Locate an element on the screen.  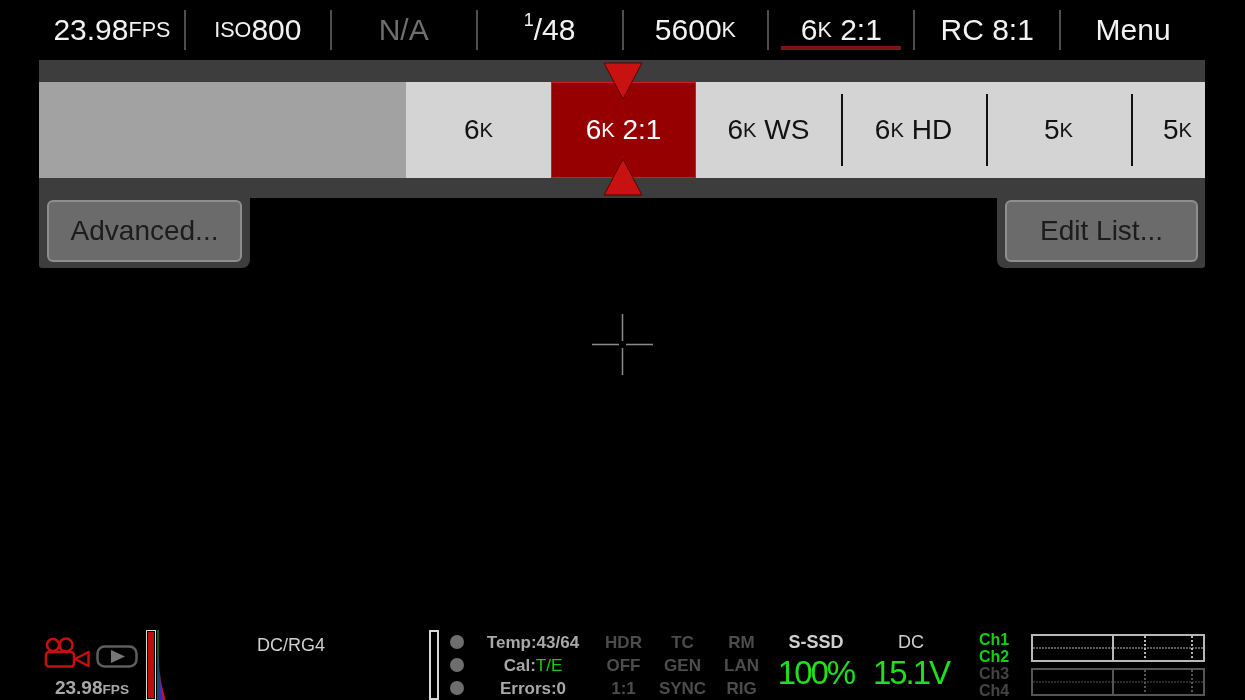
crosshair-icon is located at coordinates (622, 344).